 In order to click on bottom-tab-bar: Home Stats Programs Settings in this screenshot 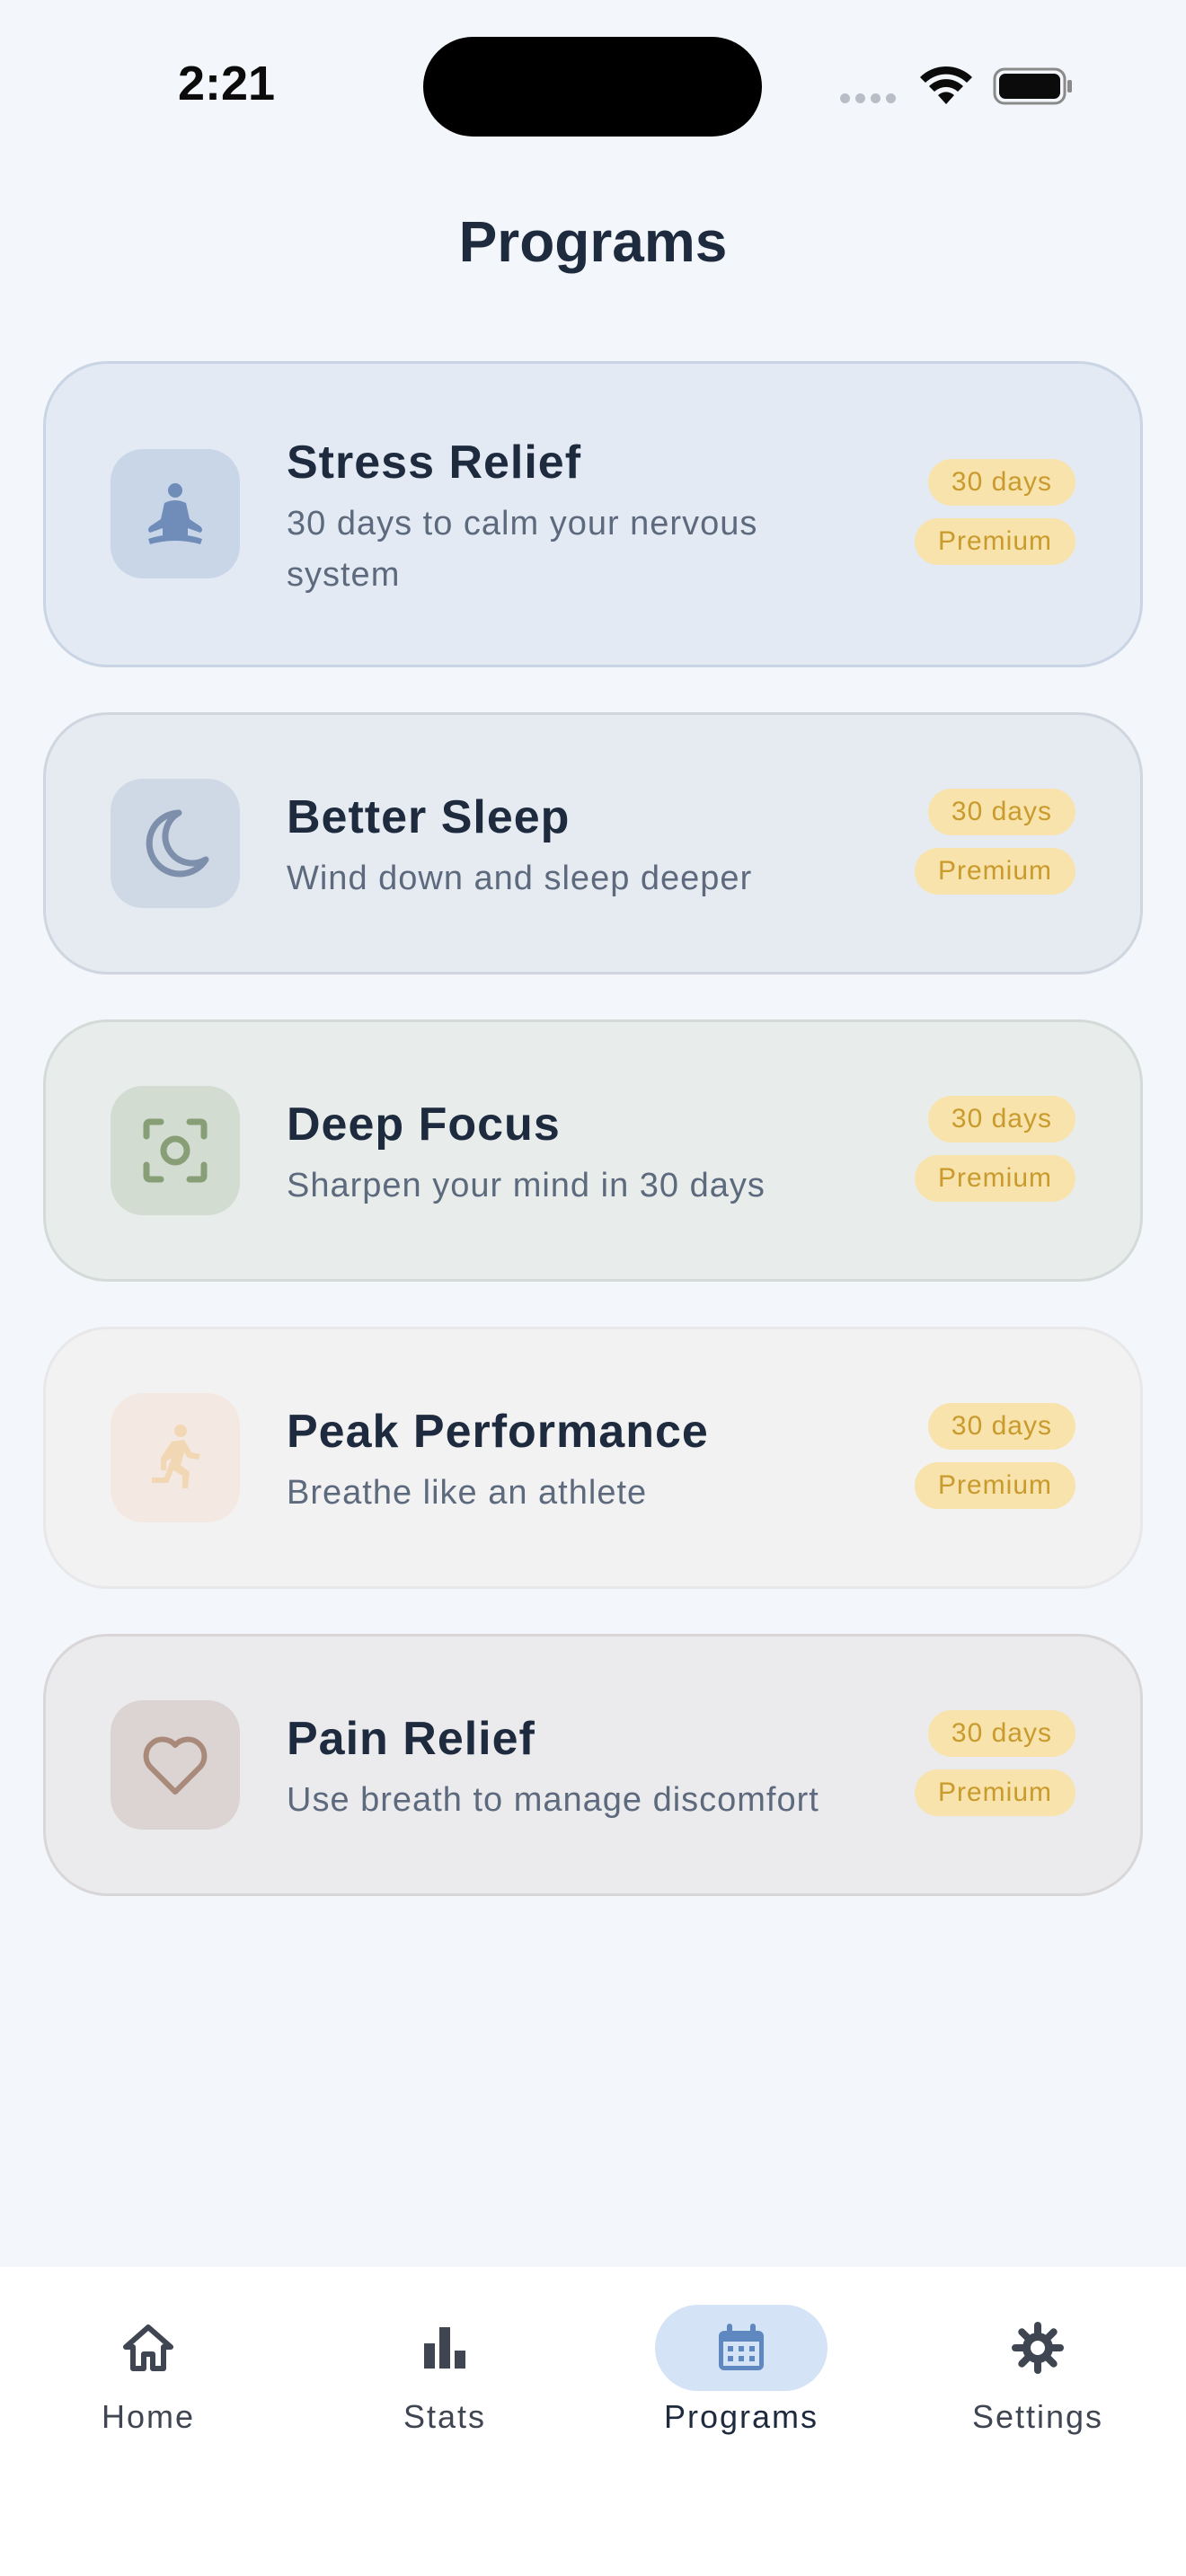, I will do `click(593, 2421)`.